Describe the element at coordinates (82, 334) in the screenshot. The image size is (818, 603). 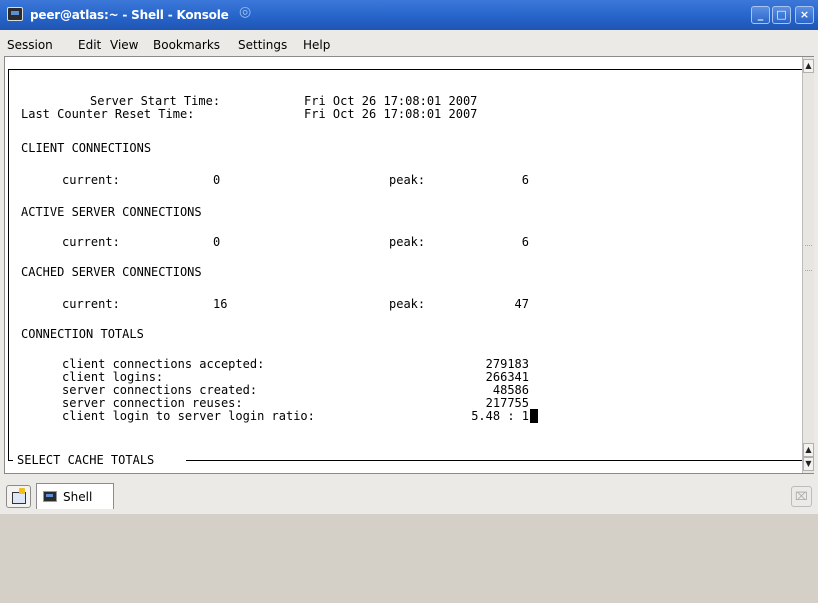
I see `totals-heading: CONNECTION TOTALS` at that location.